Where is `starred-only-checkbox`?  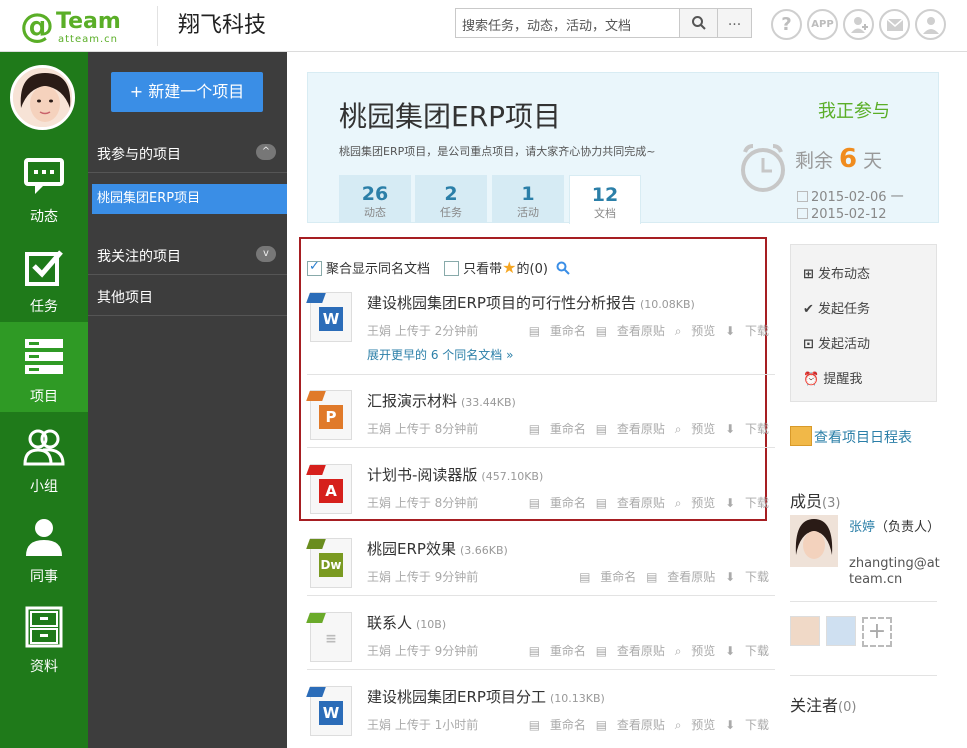
starred-only-checkbox is located at coordinates (452, 268).